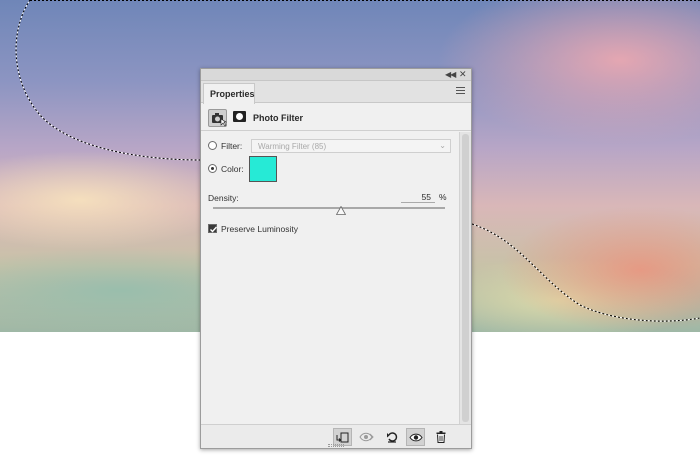  I want to click on tab-properties: Properties, so click(229, 93).